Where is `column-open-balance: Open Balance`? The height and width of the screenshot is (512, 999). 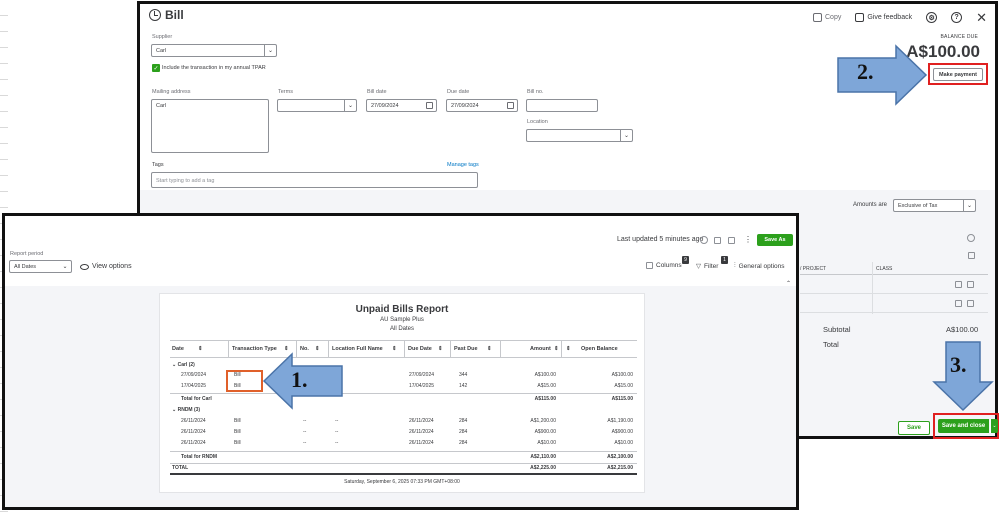
column-open-balance: Open Balance is located at coordinates (599, 349).